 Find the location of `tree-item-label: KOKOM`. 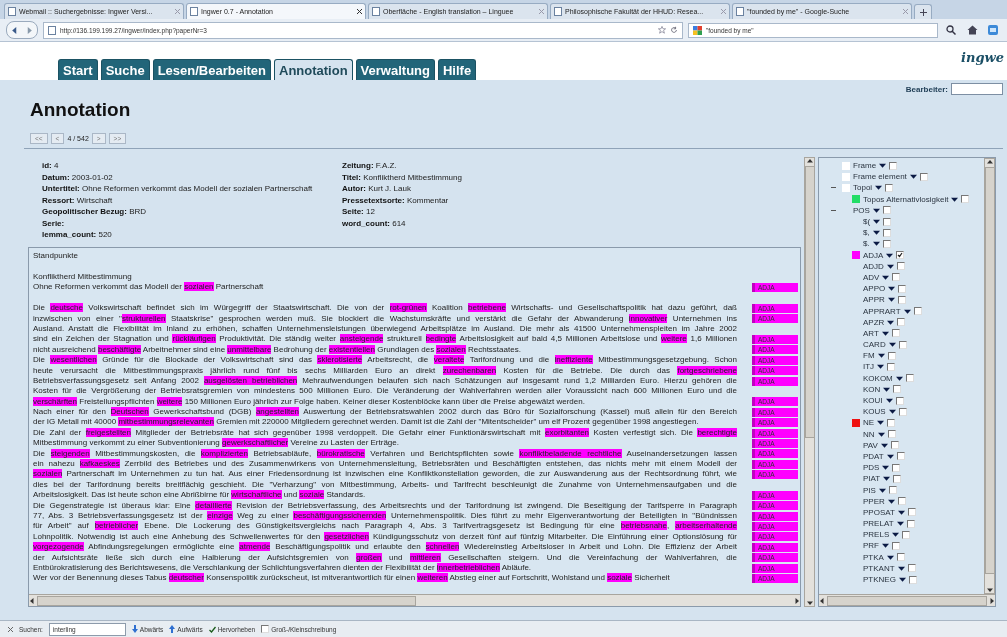

tree-item-label: KOKOM is located at coordinates (878, 378).